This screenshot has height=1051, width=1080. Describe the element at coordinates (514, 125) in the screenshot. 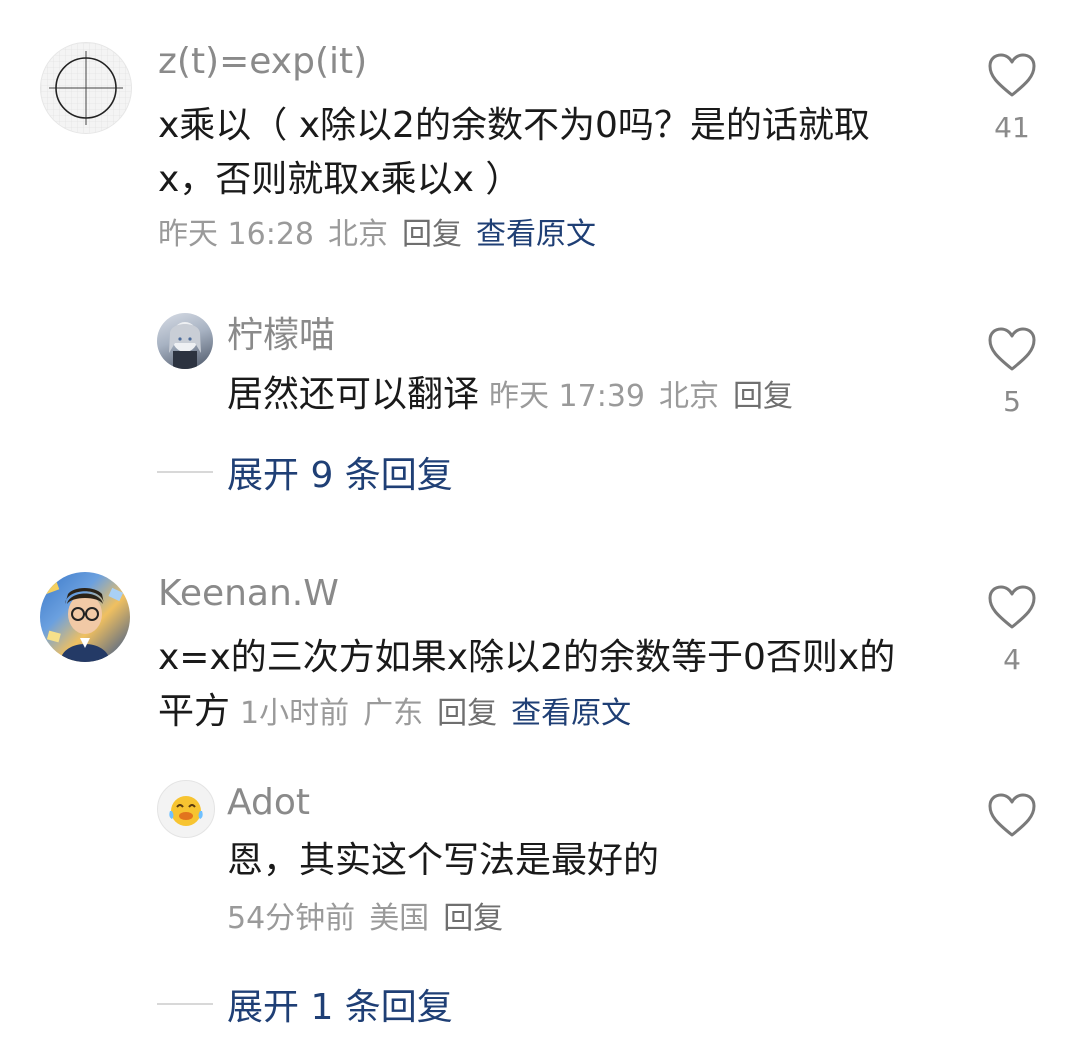

I see `comment-line: x乘以（ x除以2的余数不为0吗？是的话就取` at that location.